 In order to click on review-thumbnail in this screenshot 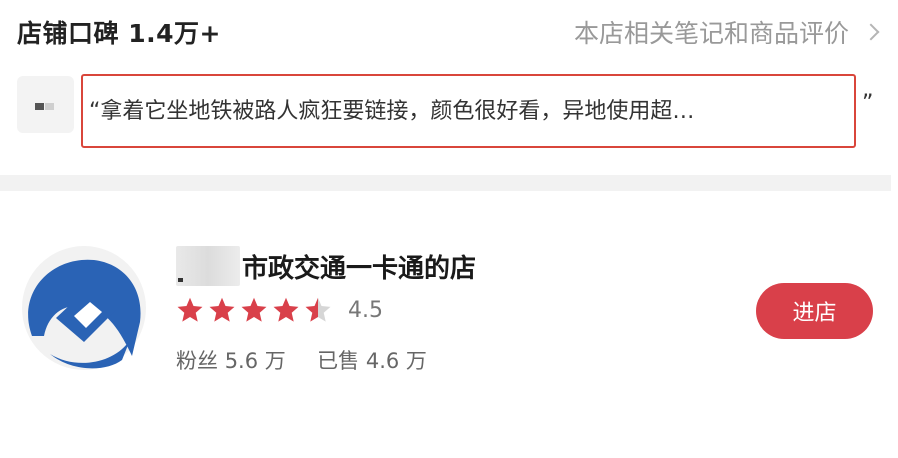, I will do `click(45, 104)`.